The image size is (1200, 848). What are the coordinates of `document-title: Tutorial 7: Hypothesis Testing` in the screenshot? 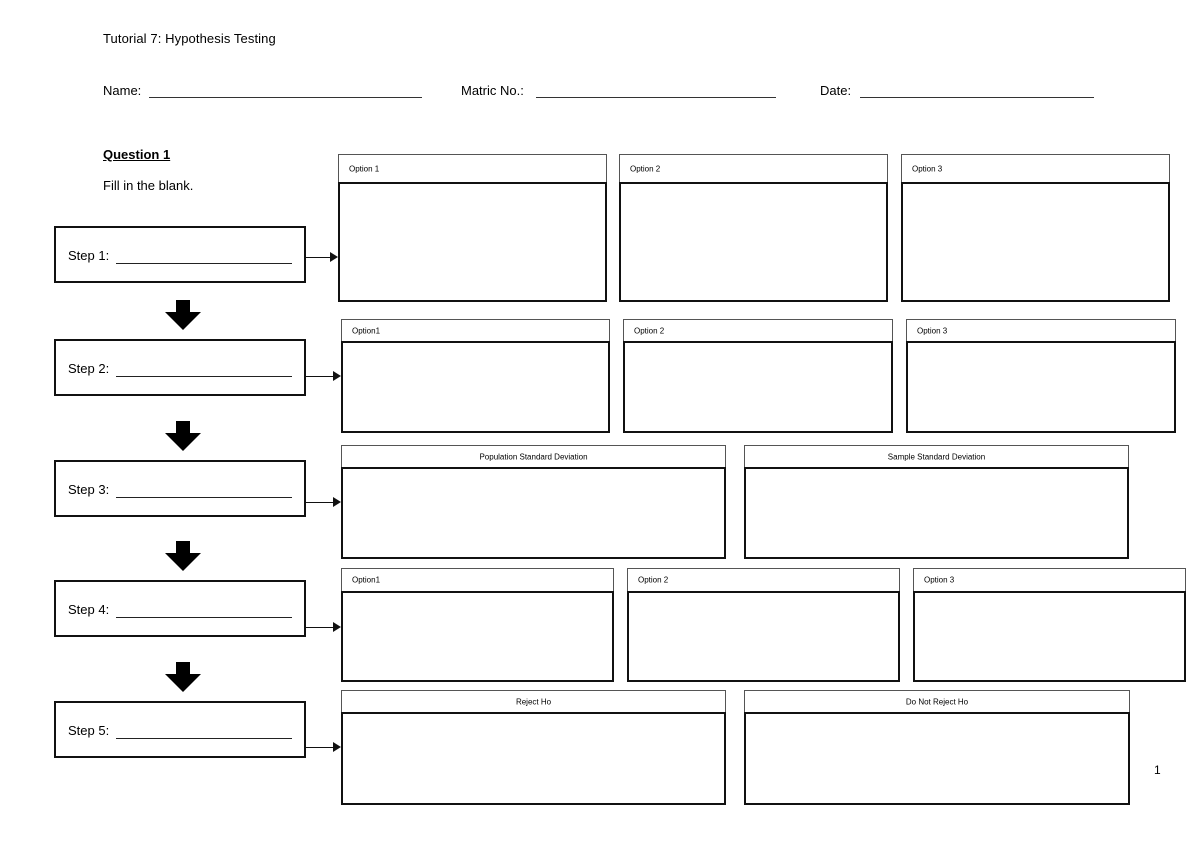 It's located at (189, 38).